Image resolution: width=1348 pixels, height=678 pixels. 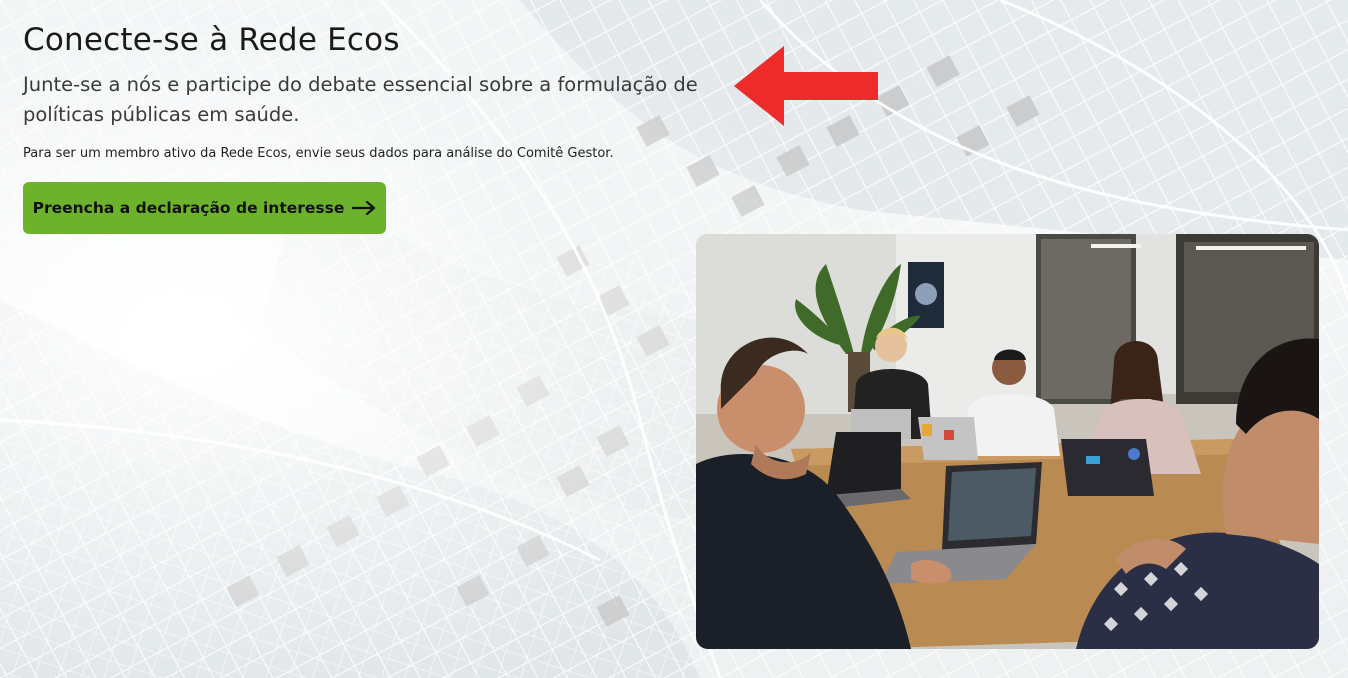 I want to click on red-arrow-left-icon, so click(x=806, y=88).